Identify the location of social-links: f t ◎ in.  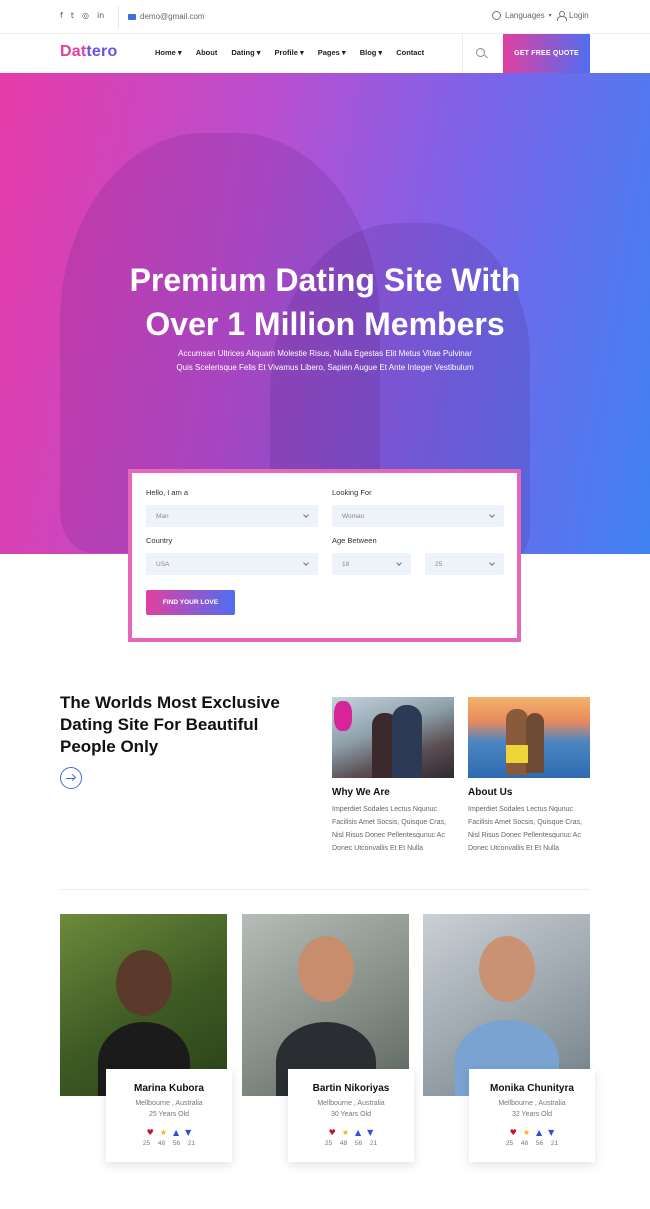
(82, 16).